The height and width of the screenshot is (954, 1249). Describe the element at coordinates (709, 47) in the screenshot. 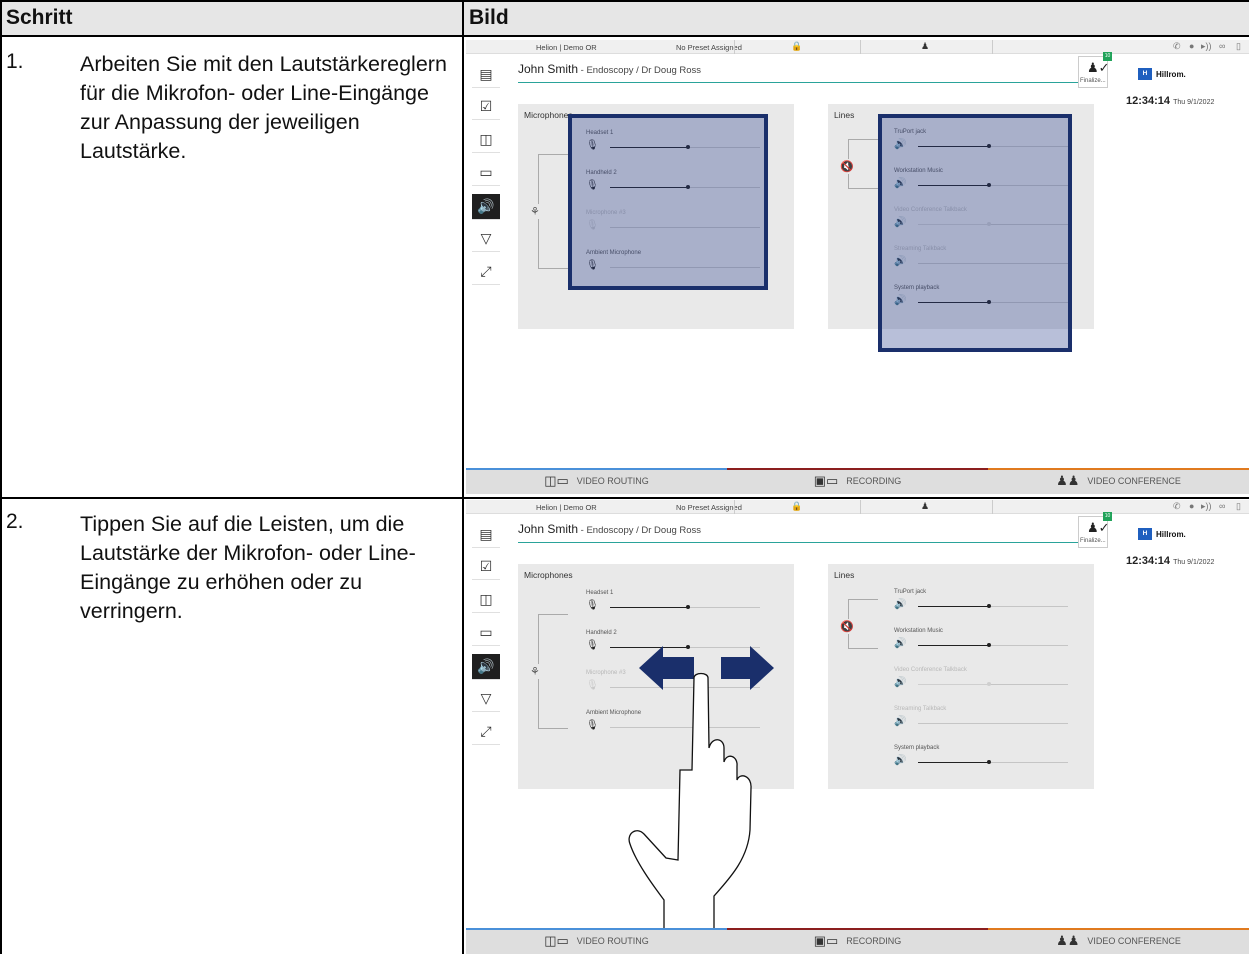

I see `preset-label: No Preset Assigned` at that location.